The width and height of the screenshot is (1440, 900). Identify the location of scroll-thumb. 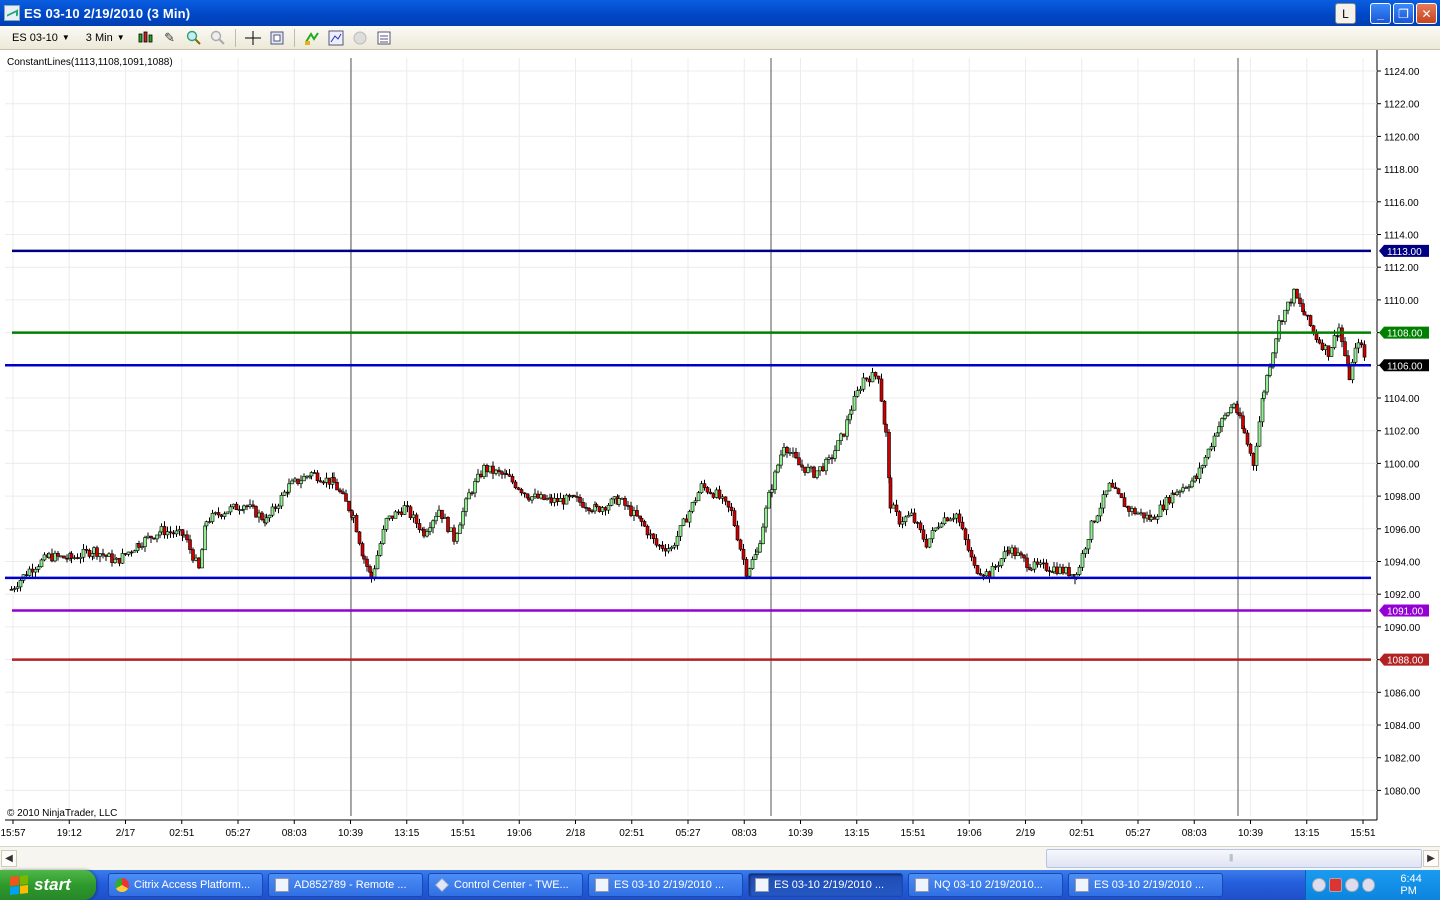
(1234, 858).